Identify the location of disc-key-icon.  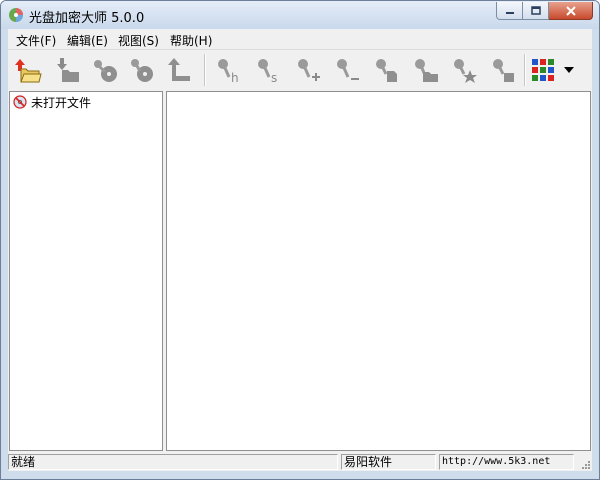
(105, 71).